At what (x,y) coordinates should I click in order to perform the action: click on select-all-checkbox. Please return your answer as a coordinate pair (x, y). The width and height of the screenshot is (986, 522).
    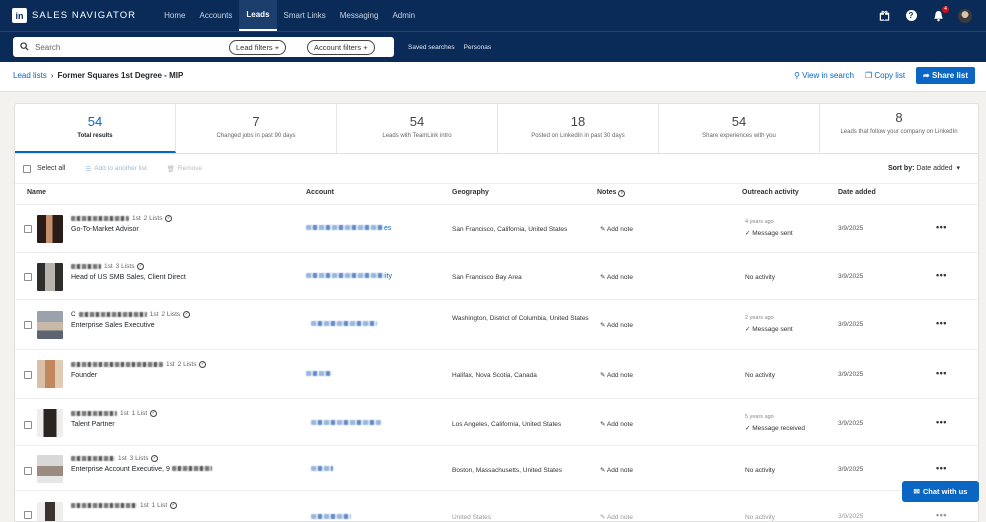
    Looking at the image, I should click on (27, 168).